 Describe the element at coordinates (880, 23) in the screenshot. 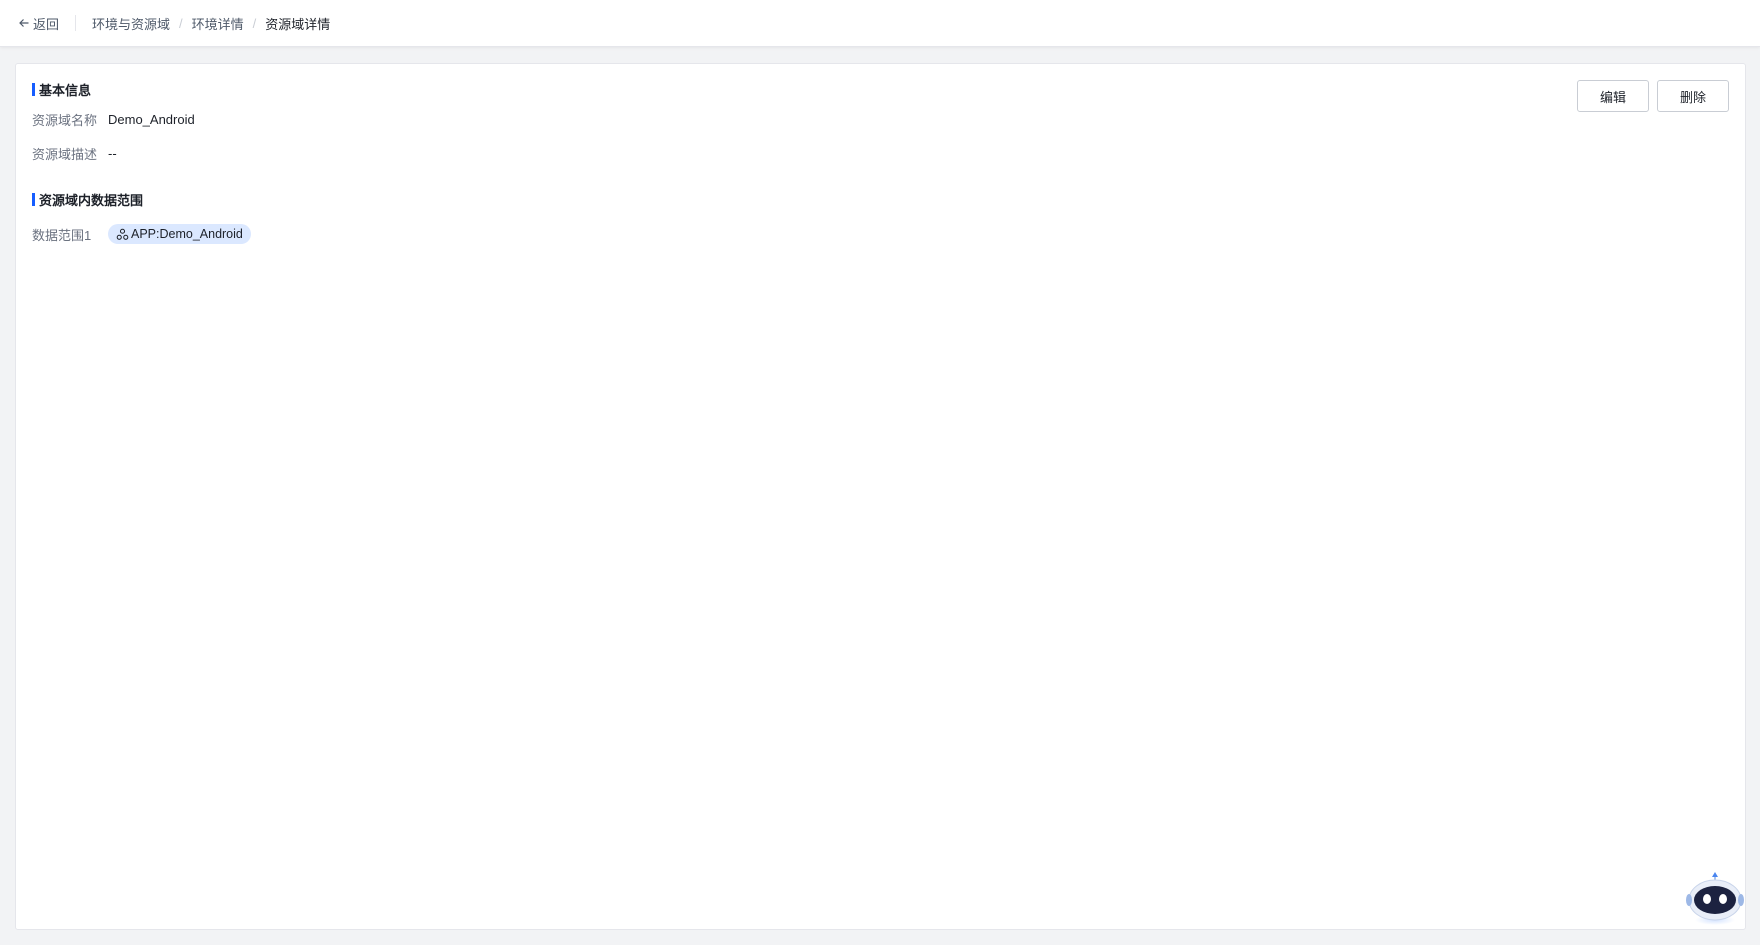

I see `top-header: 返回 环境与资源域 / 环境详情 / 资源域详情` at that location.